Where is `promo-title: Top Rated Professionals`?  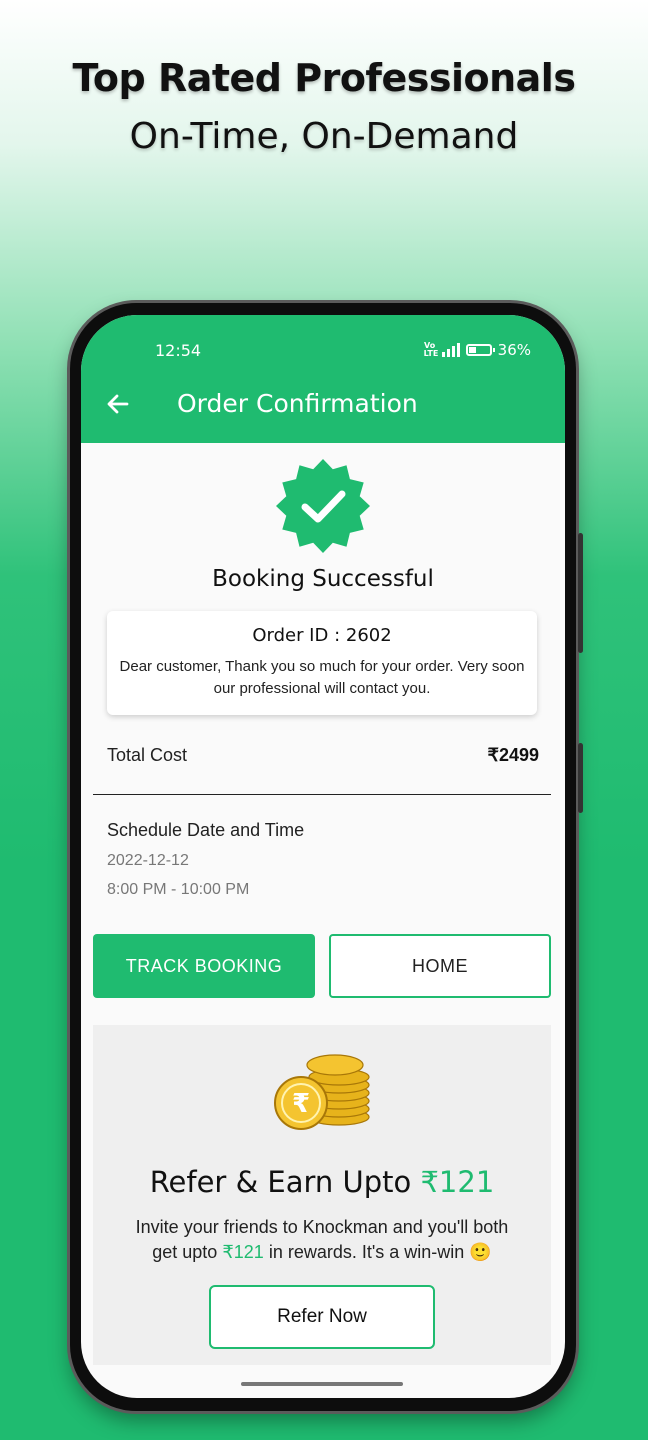 promo-title: Top Rated Professionals is located at coordinates (324, 78).